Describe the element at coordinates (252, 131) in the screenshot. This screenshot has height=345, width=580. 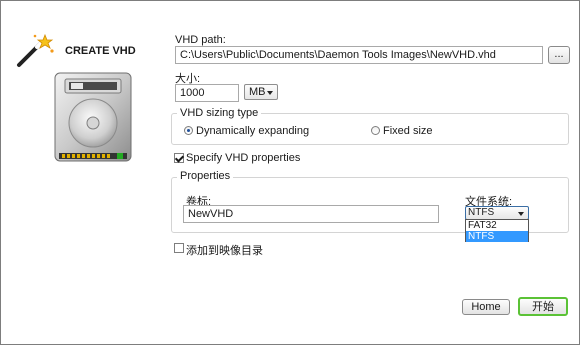
I see `dynamic-radio-label: Dynamically expanding` at that location.